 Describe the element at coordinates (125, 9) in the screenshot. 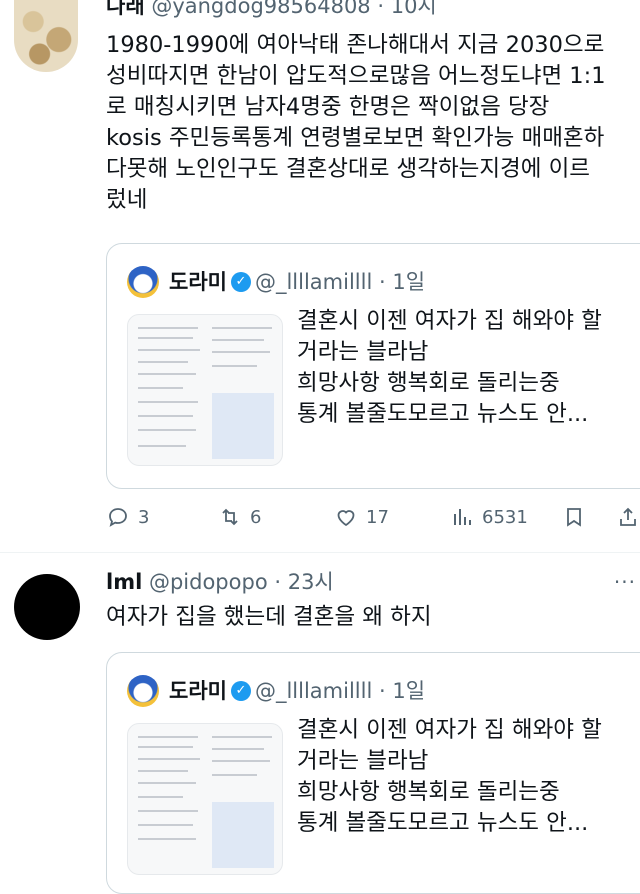

I see `author-name: 나래` at that location.